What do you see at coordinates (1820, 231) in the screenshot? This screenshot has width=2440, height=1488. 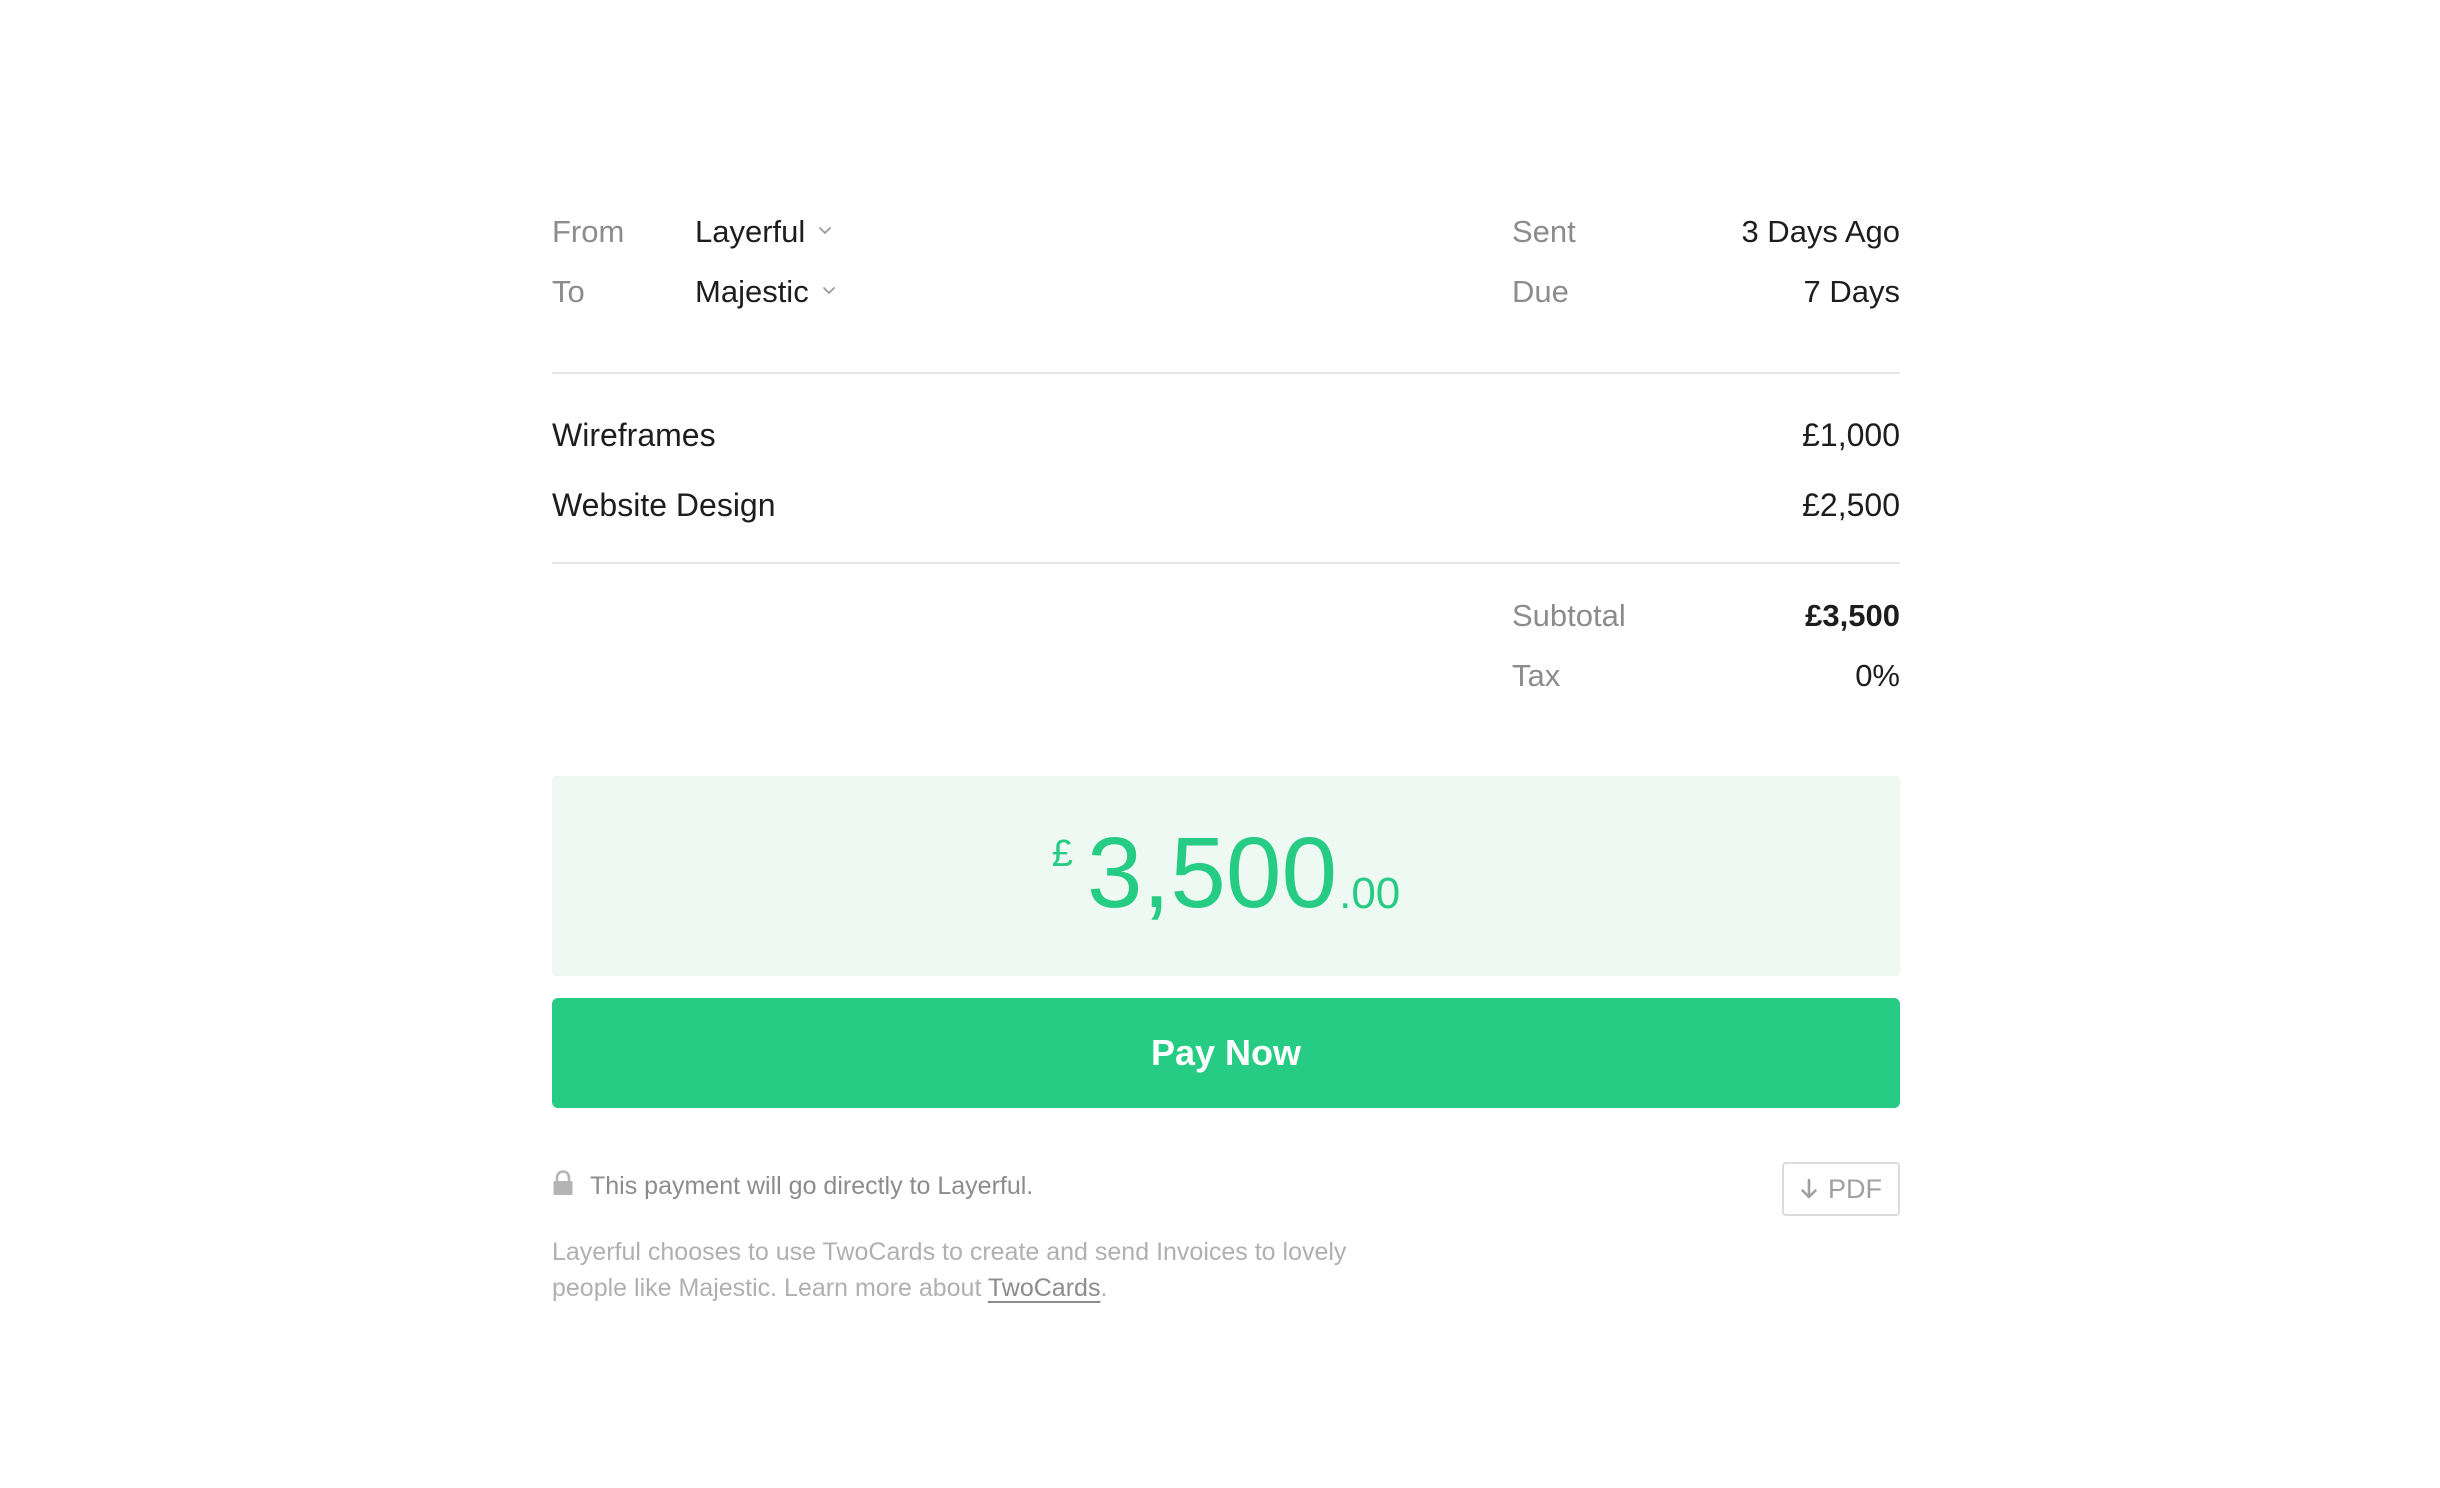 I see `sent-value: 3 Days Ago` at bounding box center [1820, 231].